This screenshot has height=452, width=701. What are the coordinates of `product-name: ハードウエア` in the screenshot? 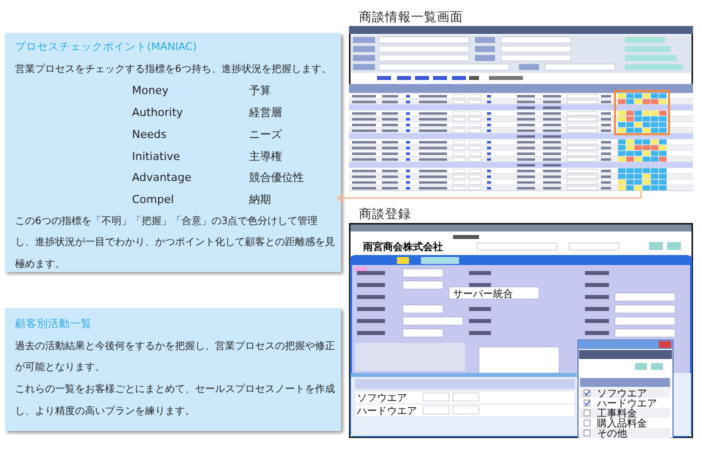 It's located at (387, 411).